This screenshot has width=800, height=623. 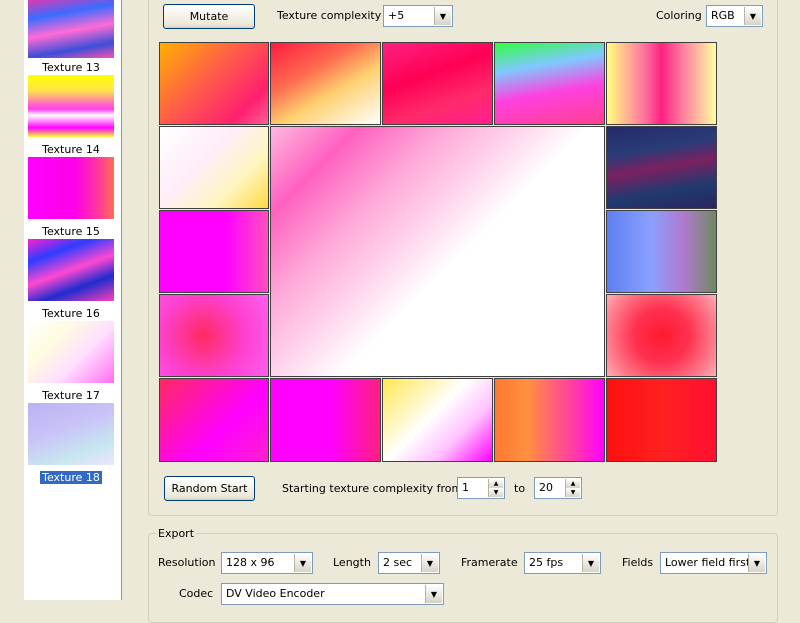 What do you see at coordinates (176, 533) in the screenshot?
I see `export-group-title: Export` at bounding box center [176, 533].